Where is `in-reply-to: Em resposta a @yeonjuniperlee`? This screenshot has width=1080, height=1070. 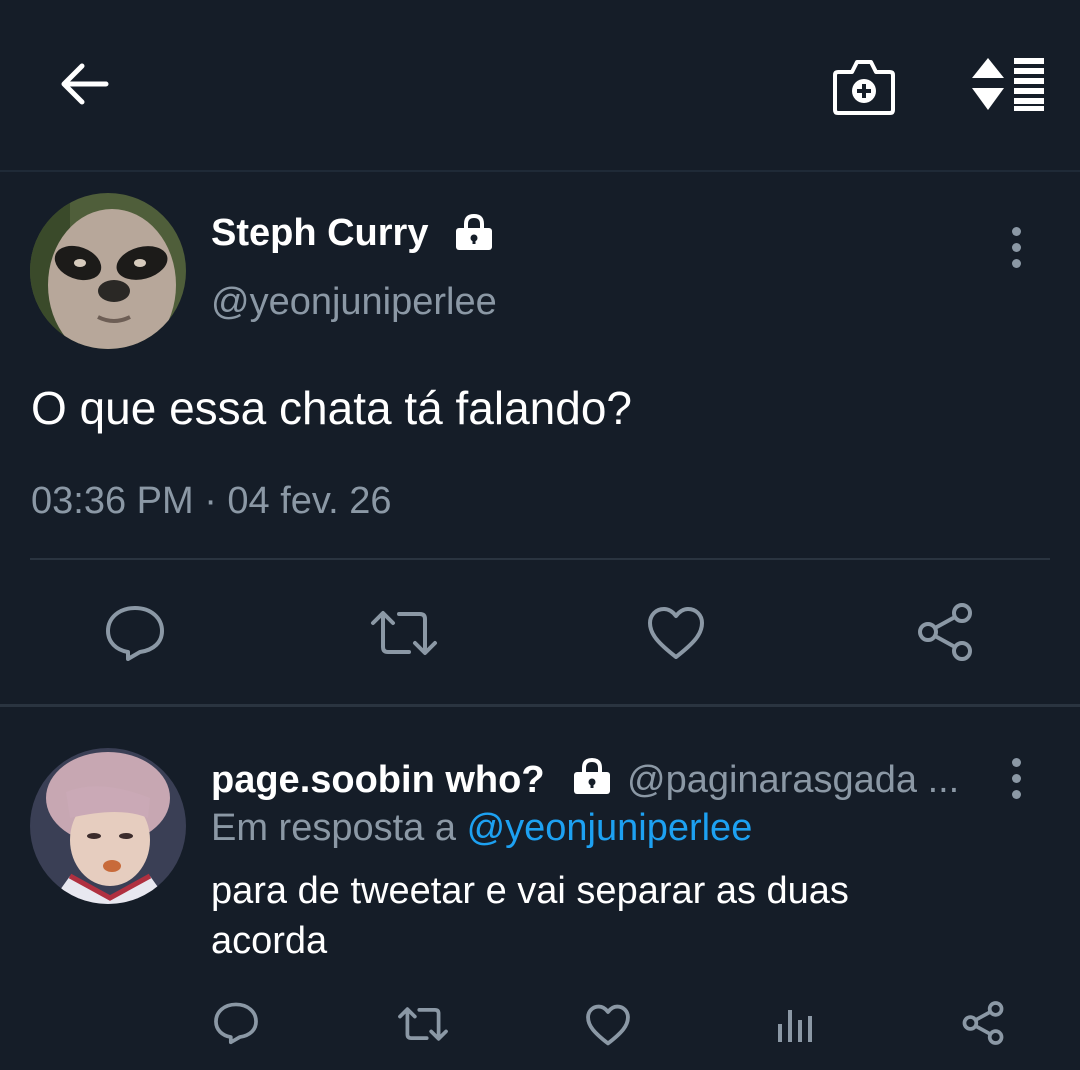 in-reply-to: Em resposta a @yeonjuniperlee is located at coordinates (481, 828).